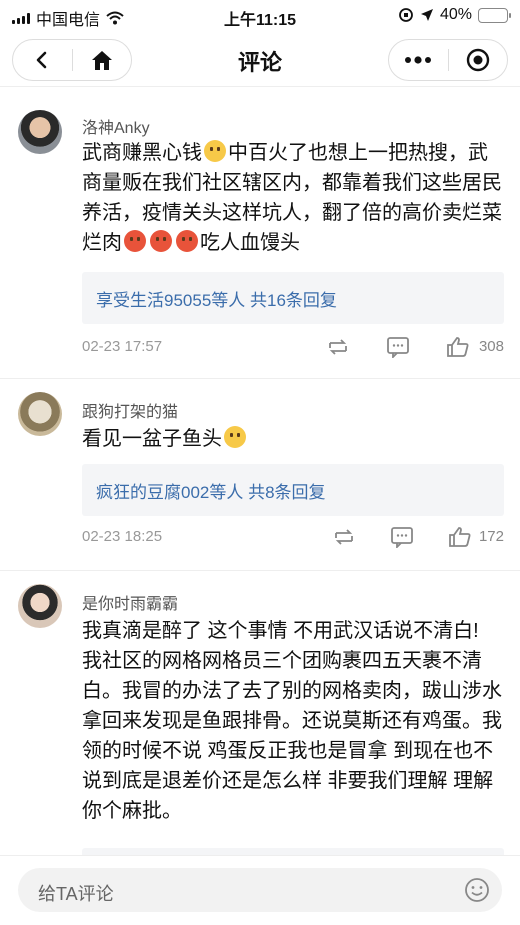  I want to click on comment-date: 02-23 18:25, so click(122, 536).